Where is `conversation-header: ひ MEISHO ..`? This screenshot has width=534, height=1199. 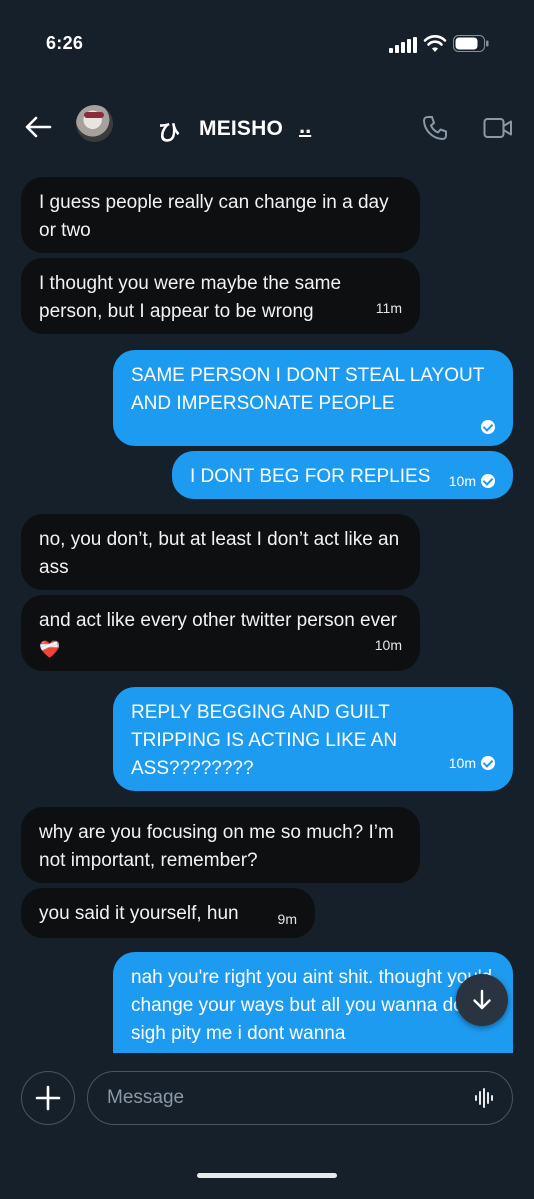 conversation-header: ひ MEISHO .. is located at coordinates (267, 130).